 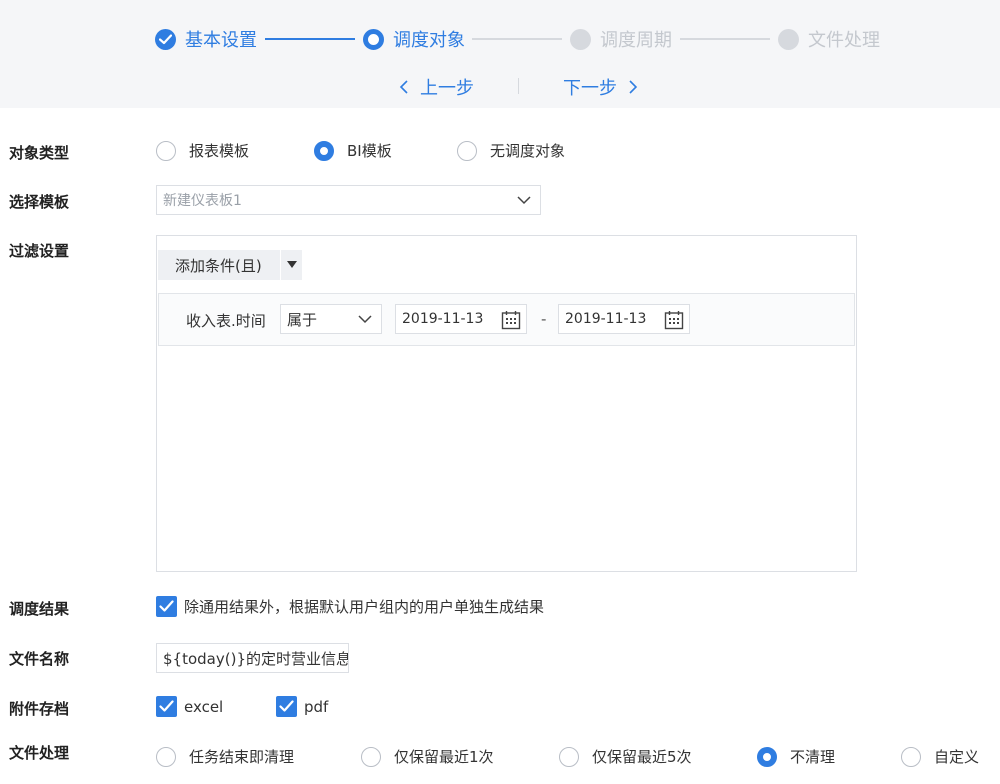 What do you see at coordinates (219, 151) in the screenshot?
I see `radio-label: 报表模板` at bounding box center [219, 151].